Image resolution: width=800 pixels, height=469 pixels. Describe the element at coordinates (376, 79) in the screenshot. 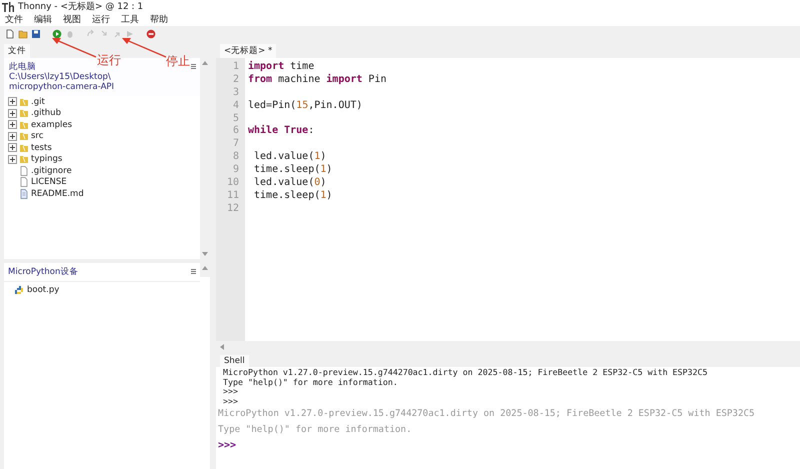

I see `code-token: Pin` at that location.